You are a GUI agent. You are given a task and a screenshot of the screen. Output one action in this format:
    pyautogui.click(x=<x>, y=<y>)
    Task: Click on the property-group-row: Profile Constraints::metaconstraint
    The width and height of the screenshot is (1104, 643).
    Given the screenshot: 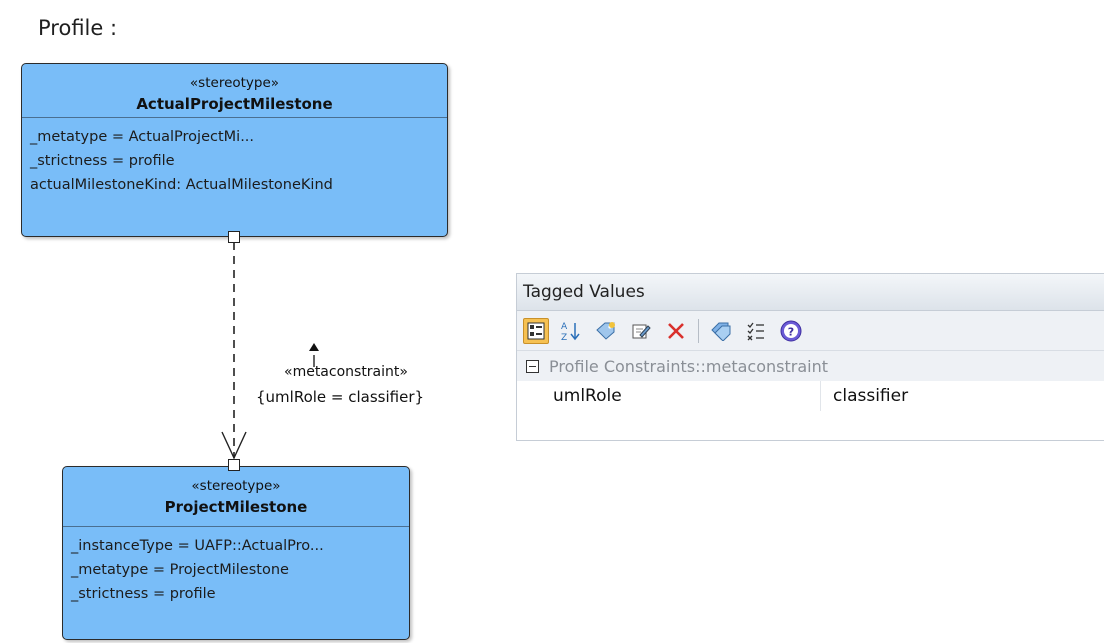 What is the action you would take?
    pyautogui.click(x=810, y=366)
    